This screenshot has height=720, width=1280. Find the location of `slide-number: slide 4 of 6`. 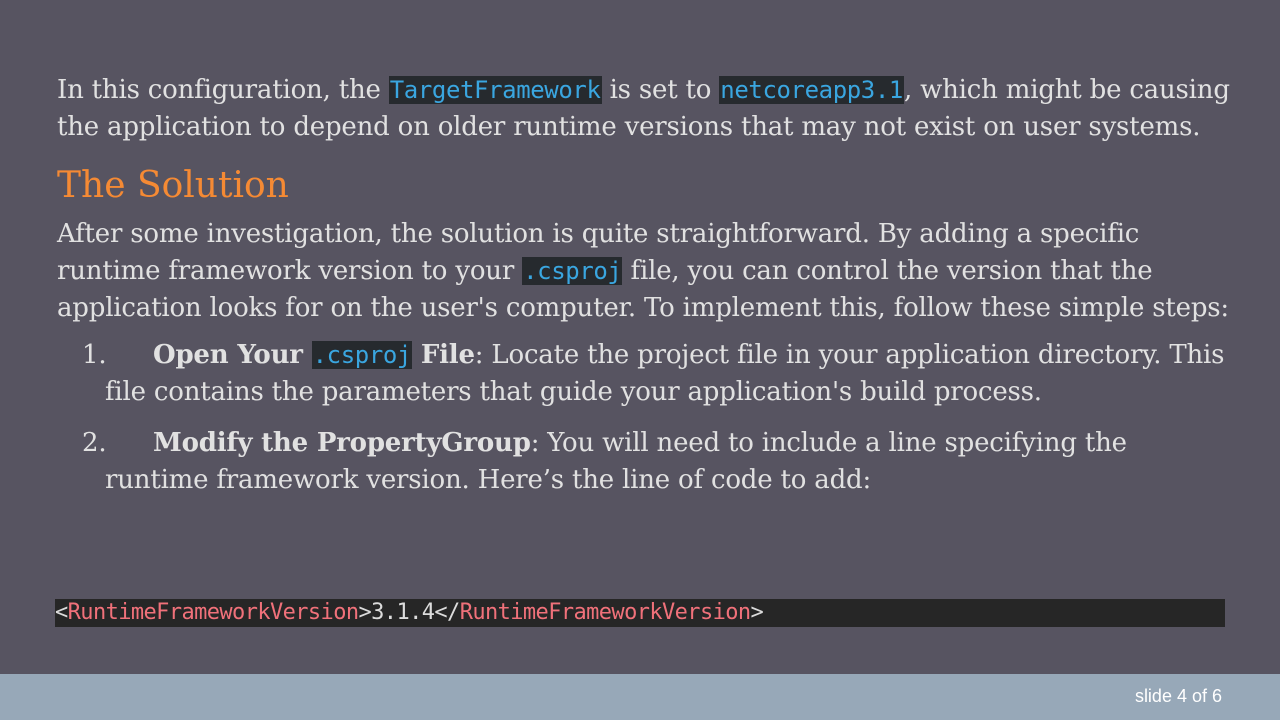

slide-number: slide 4 of 6 is located at coordinates (1178, 696).